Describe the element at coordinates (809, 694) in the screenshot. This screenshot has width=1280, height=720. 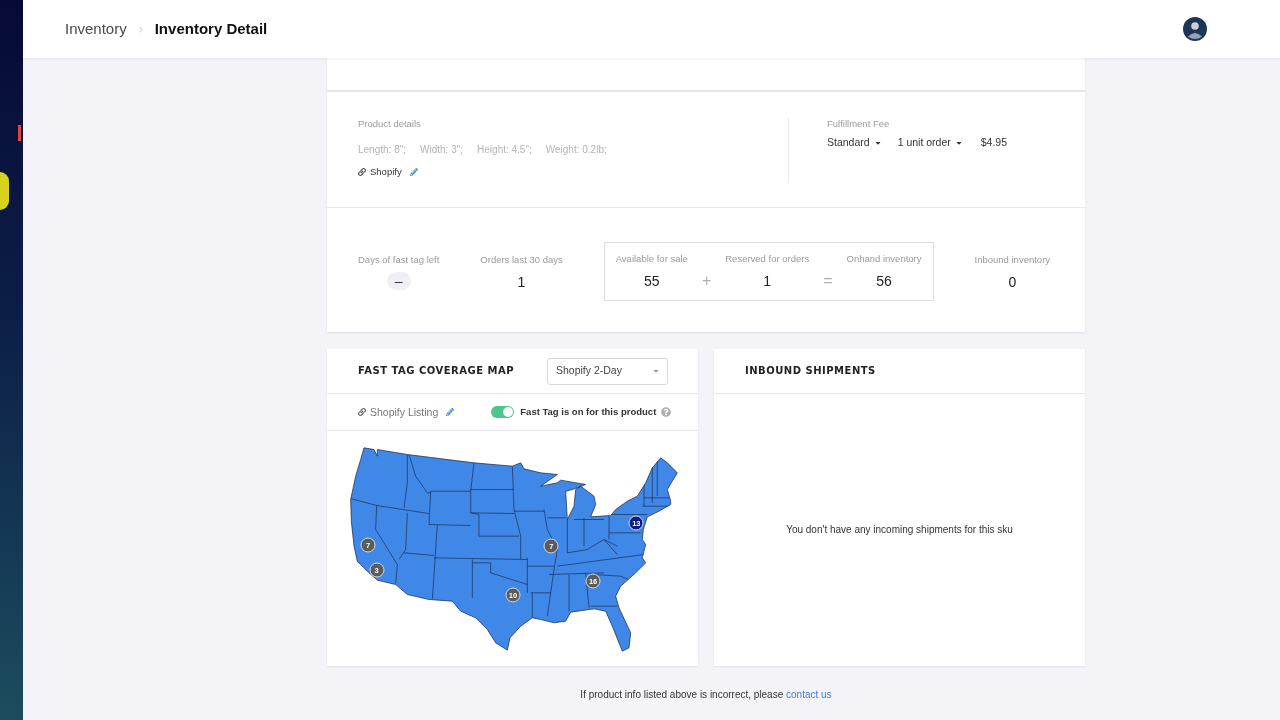
I see `contact-link: contact us` at that location.